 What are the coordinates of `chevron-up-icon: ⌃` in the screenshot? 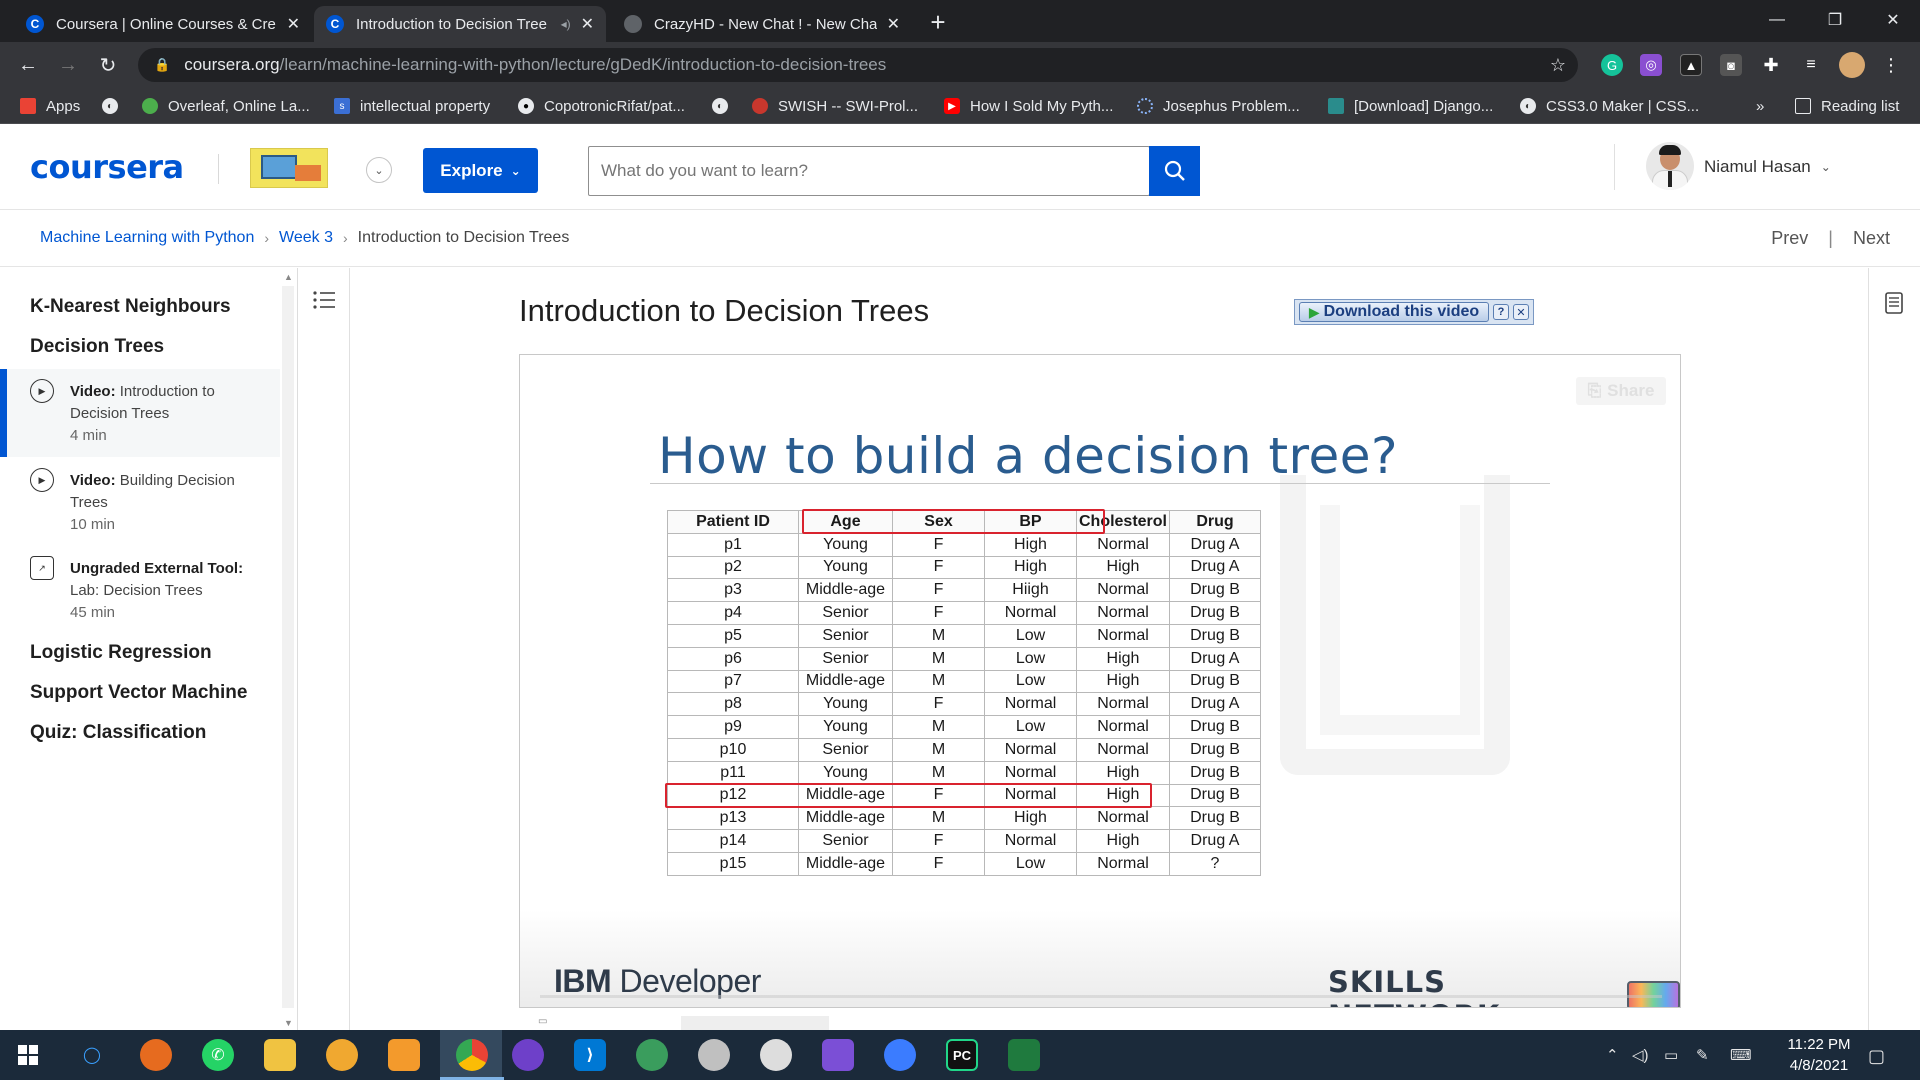 It's located at (1612, 1055).